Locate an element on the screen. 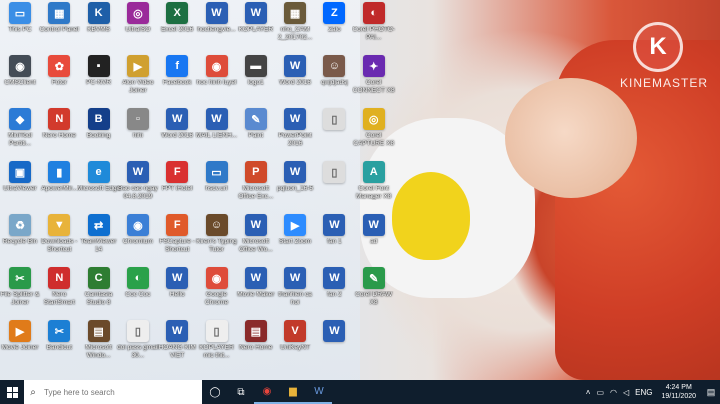 This screenshot has height=404, width=720. desktop-icon: ◉ Chromium is located at coordinates (138, 237).